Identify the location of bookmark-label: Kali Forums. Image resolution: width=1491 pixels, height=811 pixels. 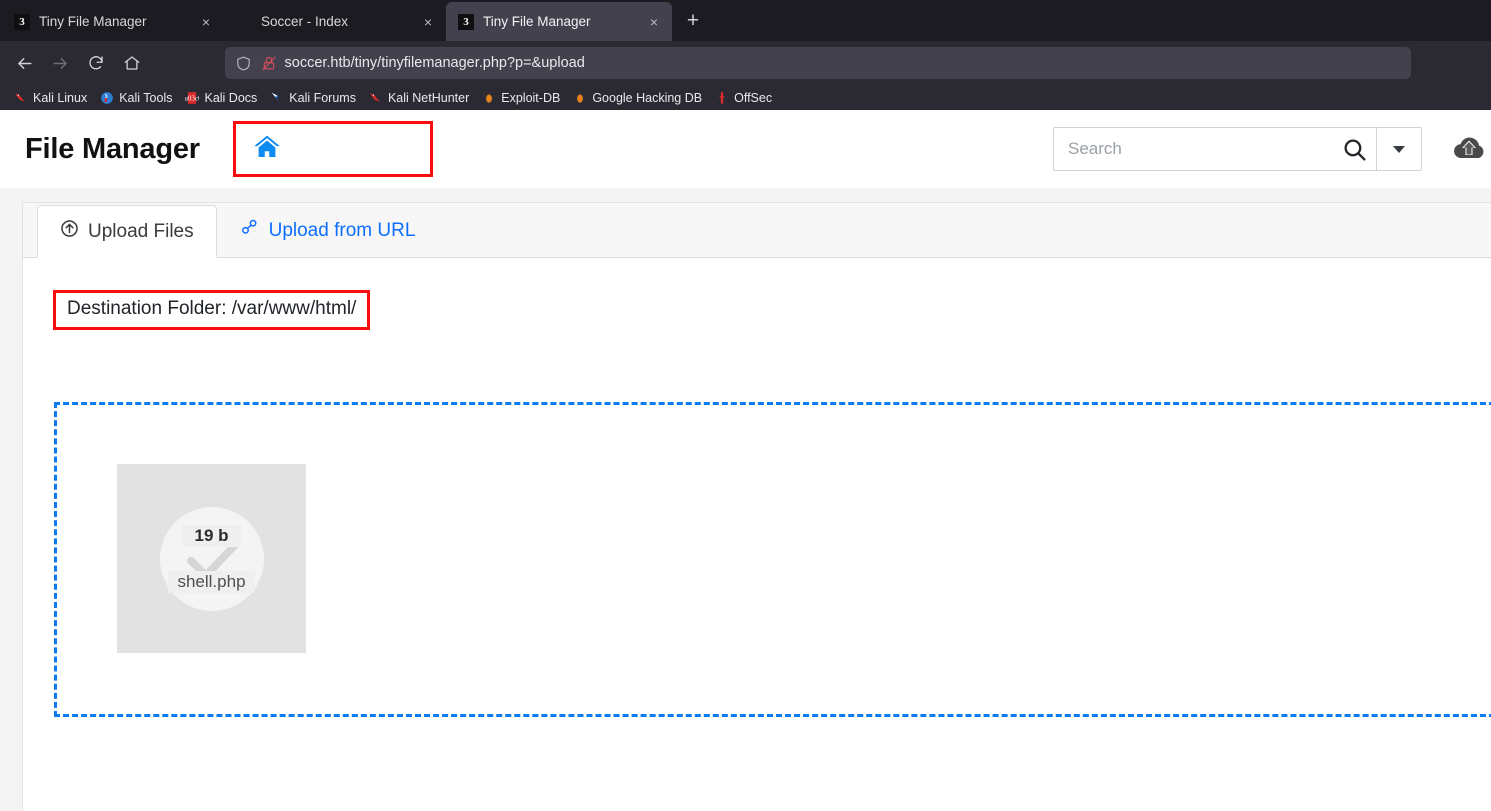
(322, 97).